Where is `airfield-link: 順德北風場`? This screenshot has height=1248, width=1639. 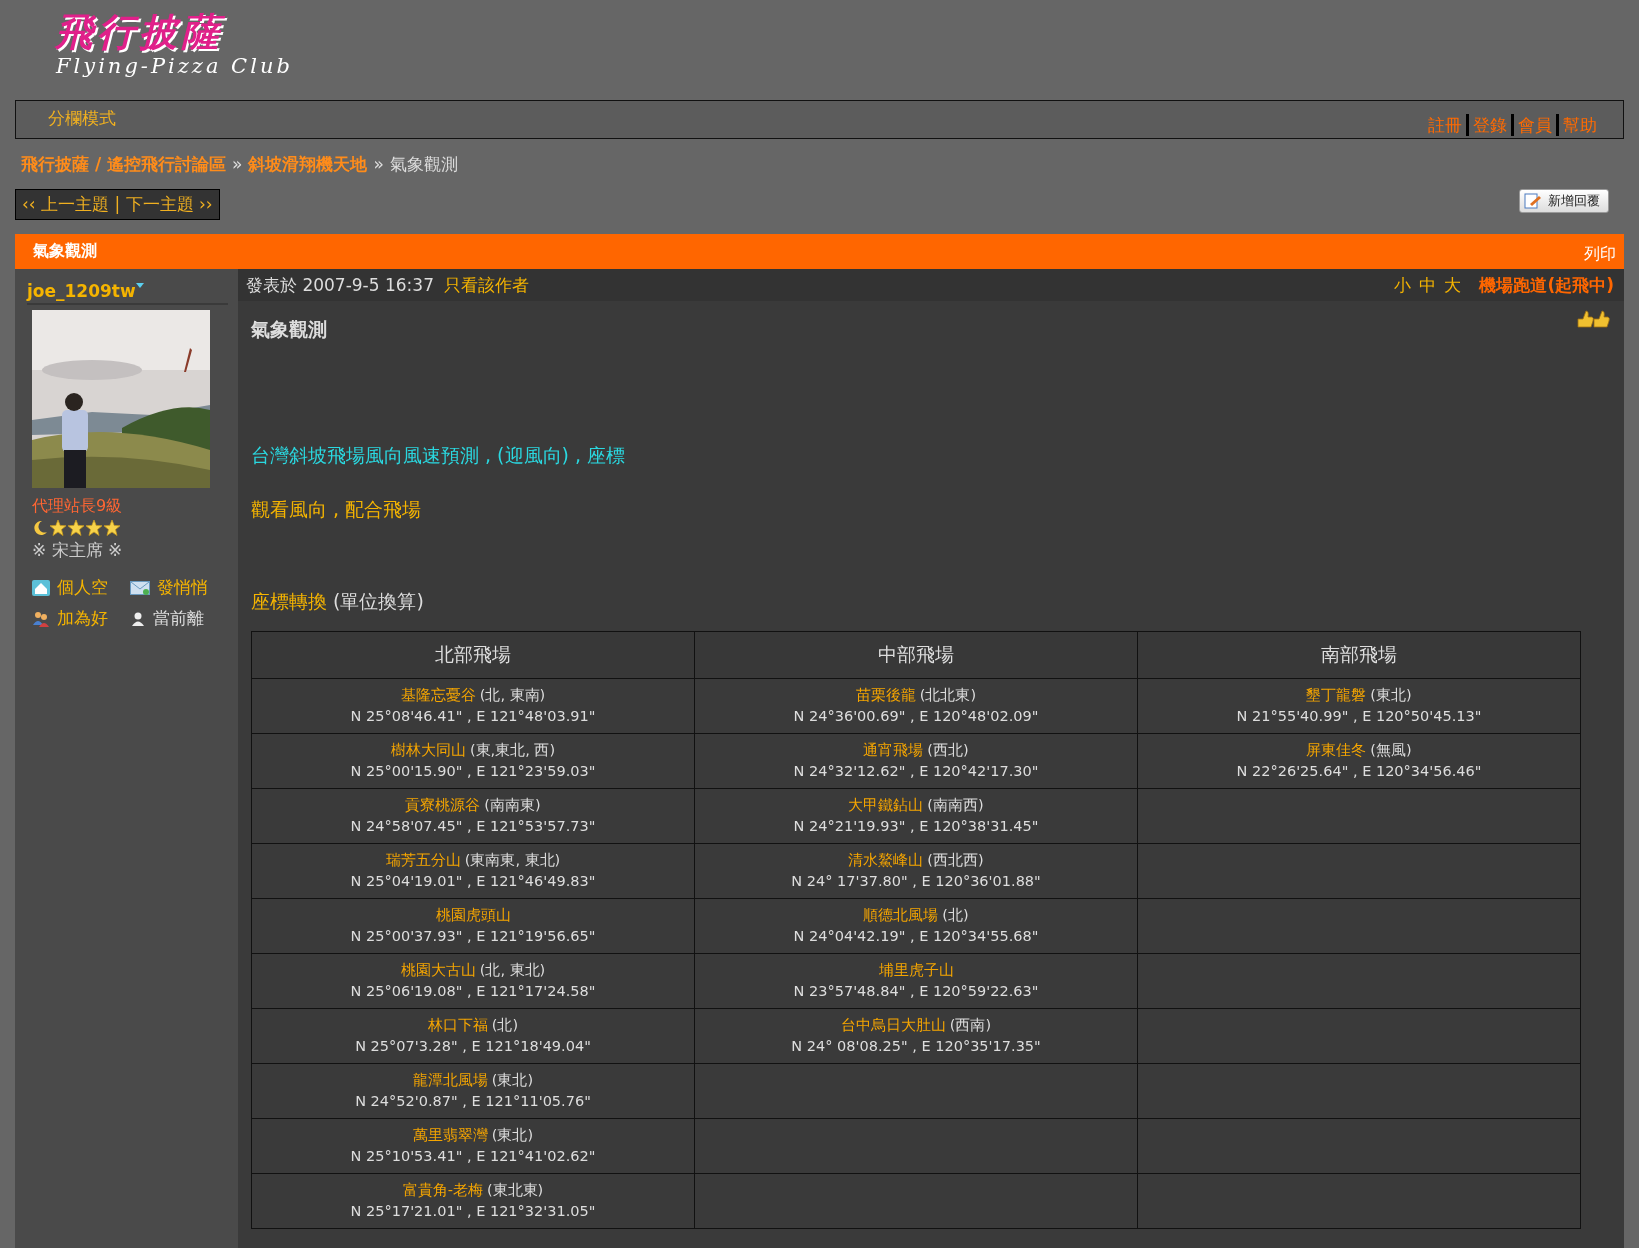
airfield-link: 順德北風場 is located at coordinates (901, 915).